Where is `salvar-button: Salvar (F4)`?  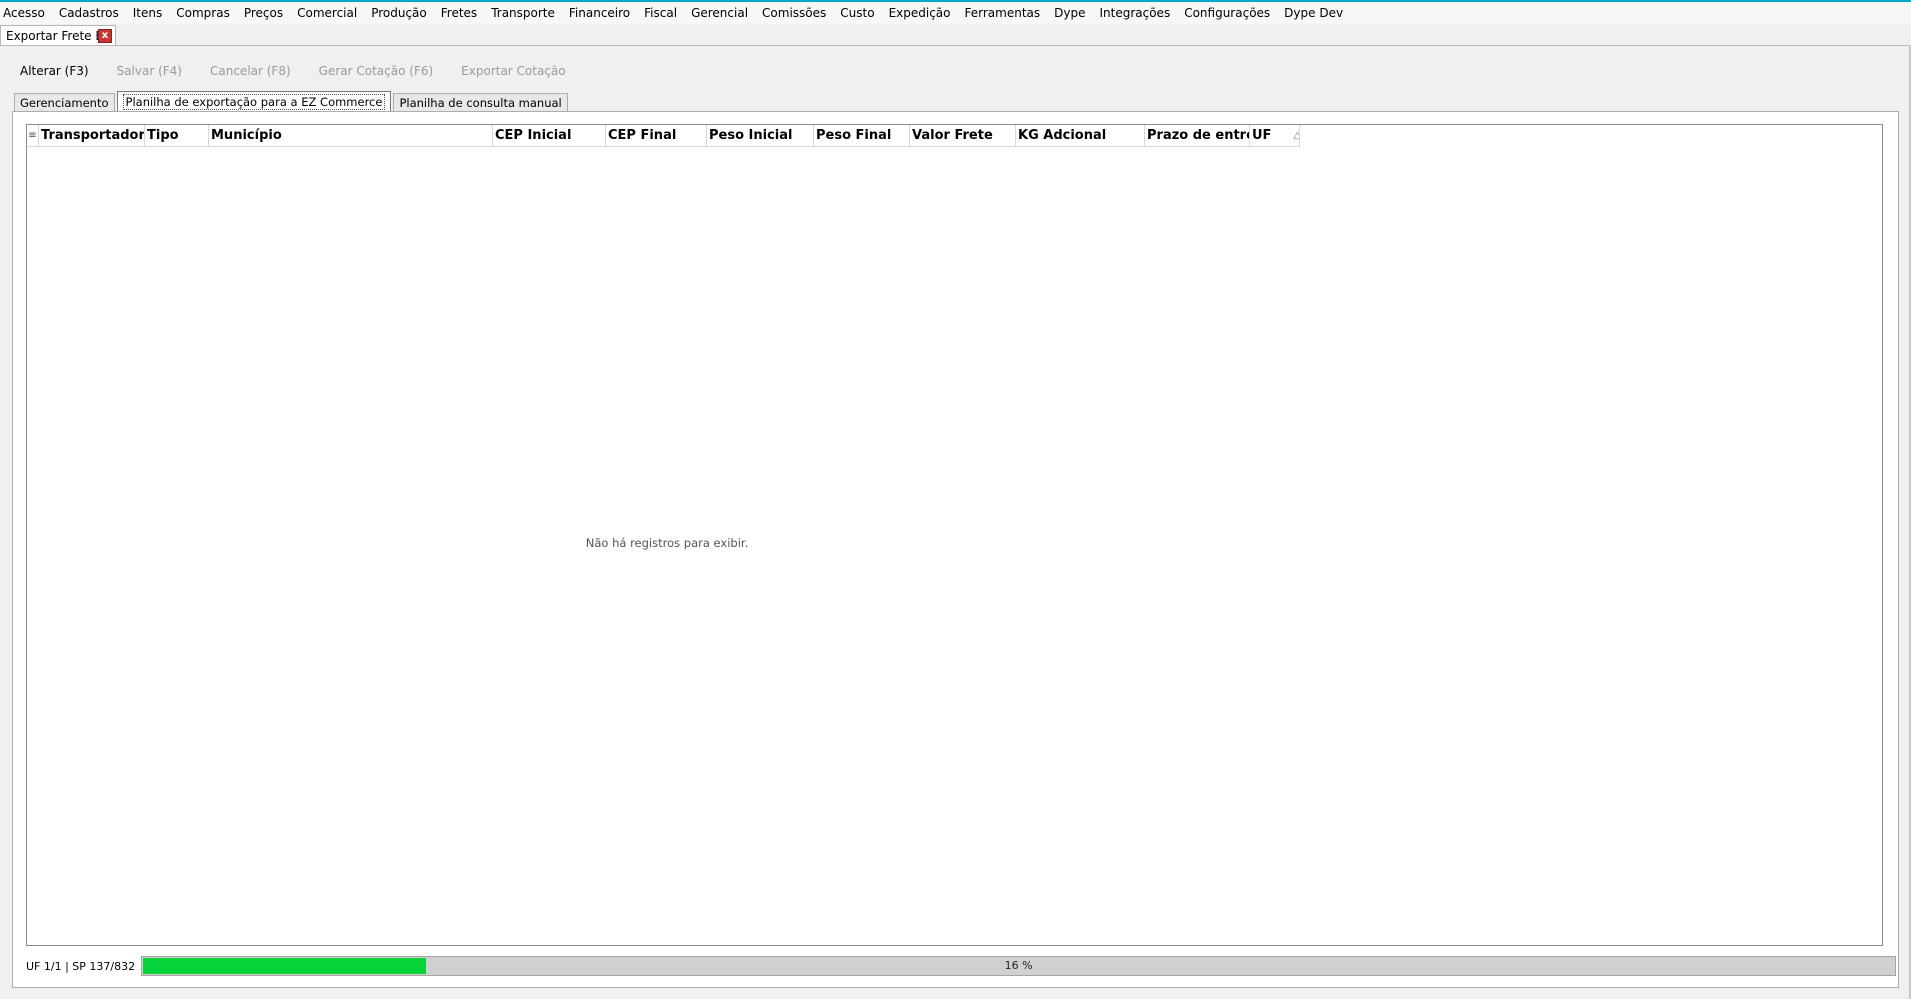 salvar-button: Salvar (F4) is located at coordinates (149, 71).